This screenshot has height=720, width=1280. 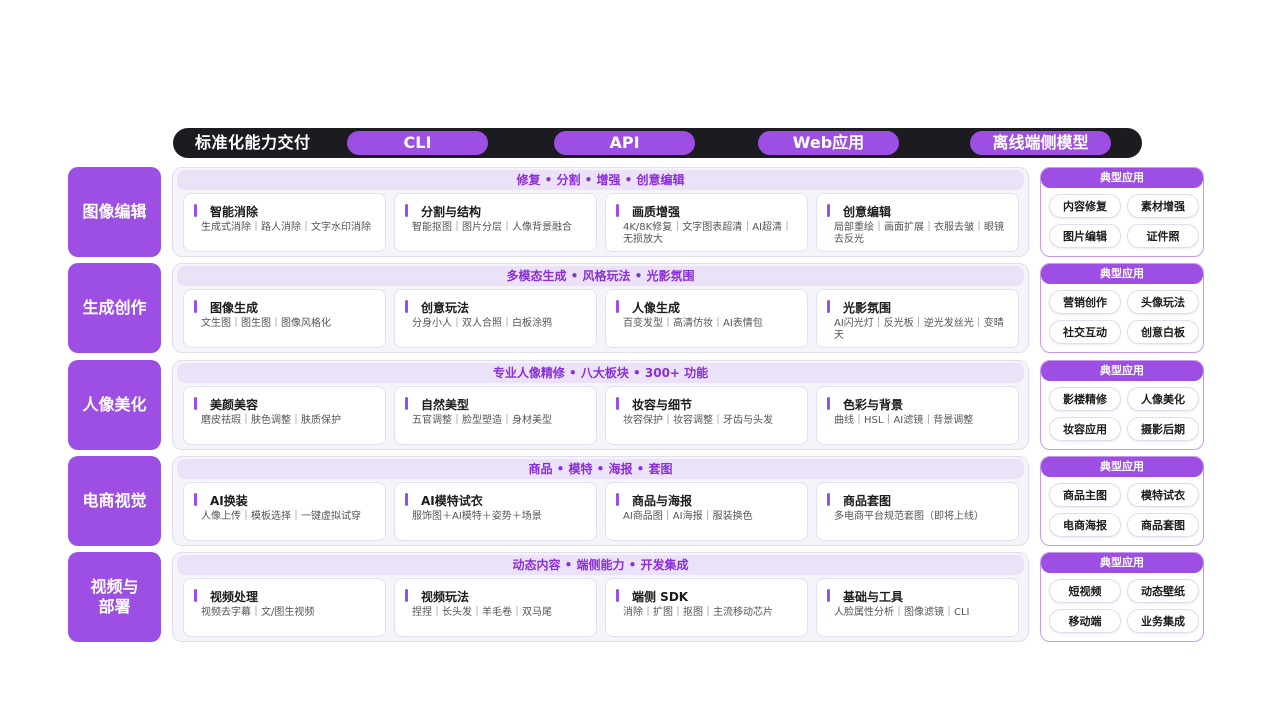 I want to click on category-block: 人像美化, so click(x=114, y=405).